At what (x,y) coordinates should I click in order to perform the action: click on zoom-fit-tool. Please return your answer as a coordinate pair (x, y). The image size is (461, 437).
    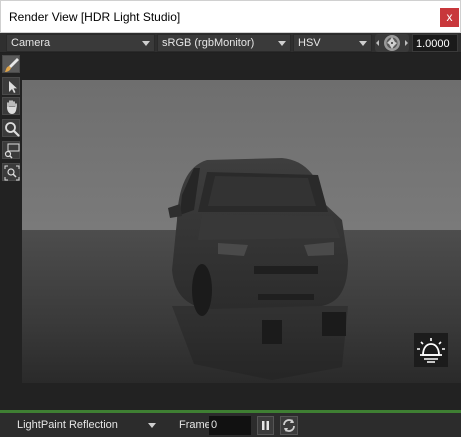
    Looking at the image, I should click on (11, 172).